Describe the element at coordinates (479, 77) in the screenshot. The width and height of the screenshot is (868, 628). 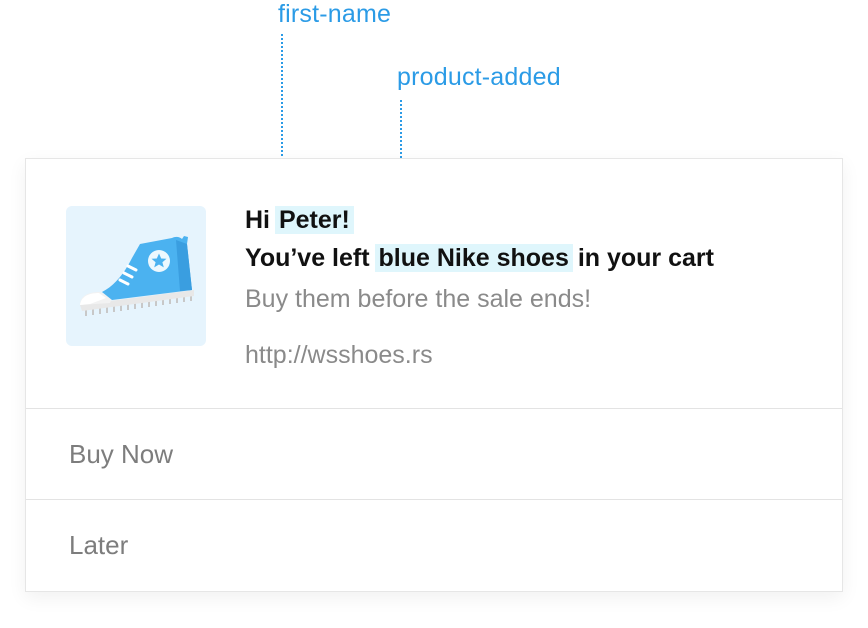
I see `annotation-product-added-label: product-added` at that location.